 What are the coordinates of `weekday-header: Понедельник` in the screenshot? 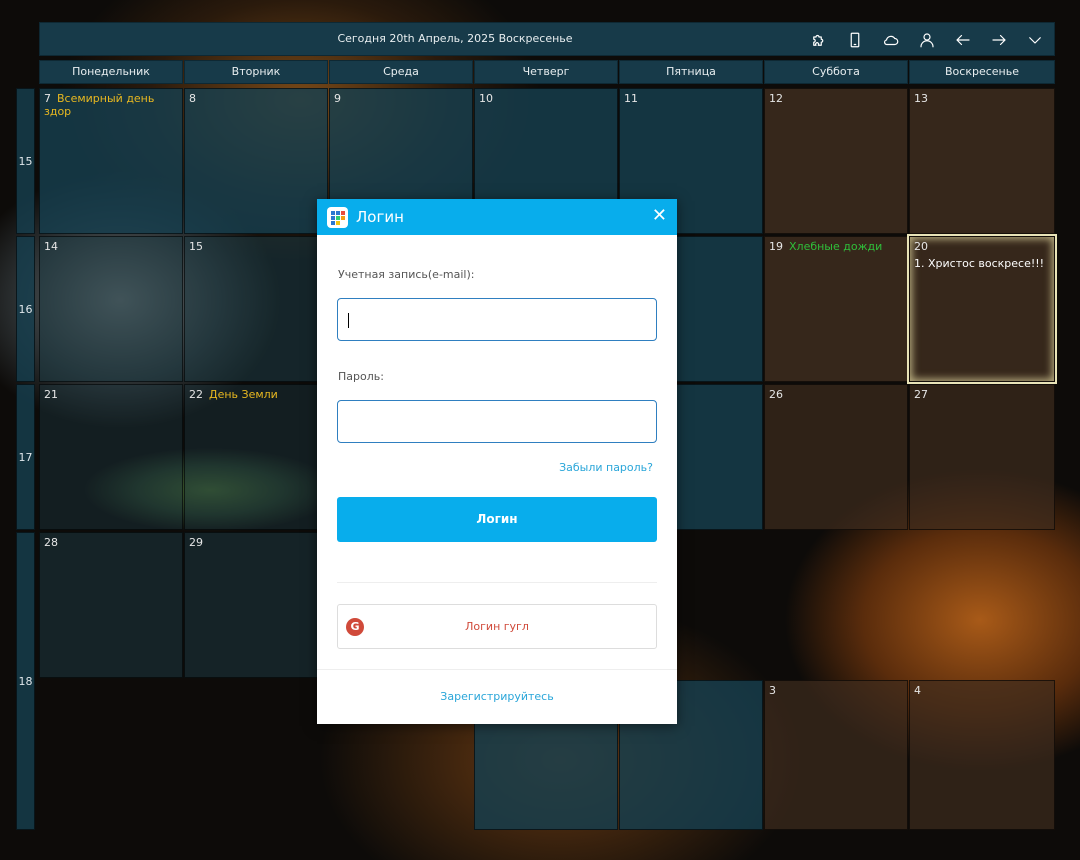 It's located at (111, 72).